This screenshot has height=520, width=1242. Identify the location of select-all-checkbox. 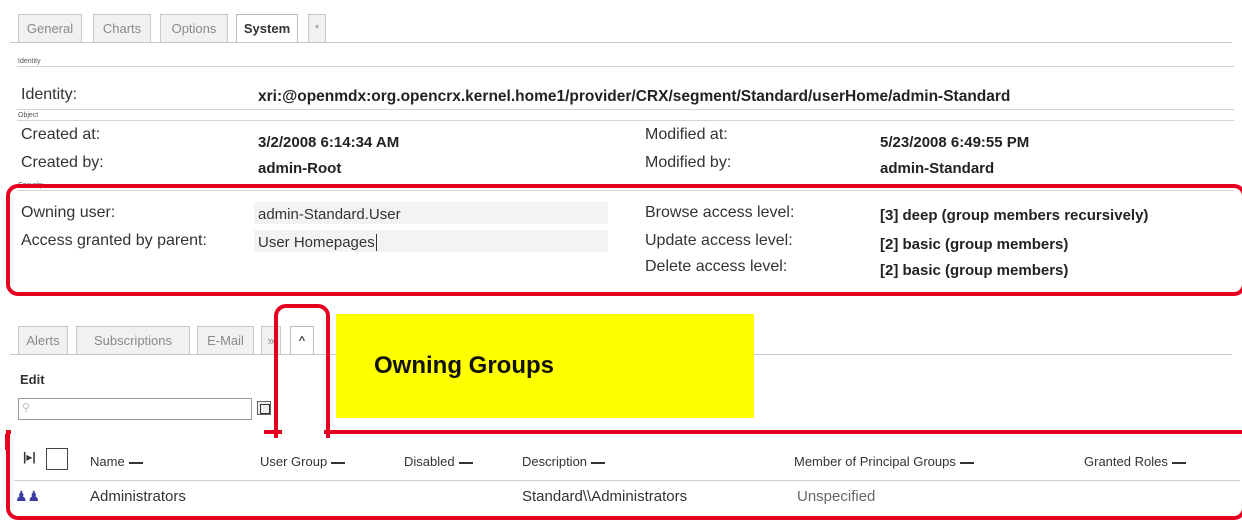
(57, 459).